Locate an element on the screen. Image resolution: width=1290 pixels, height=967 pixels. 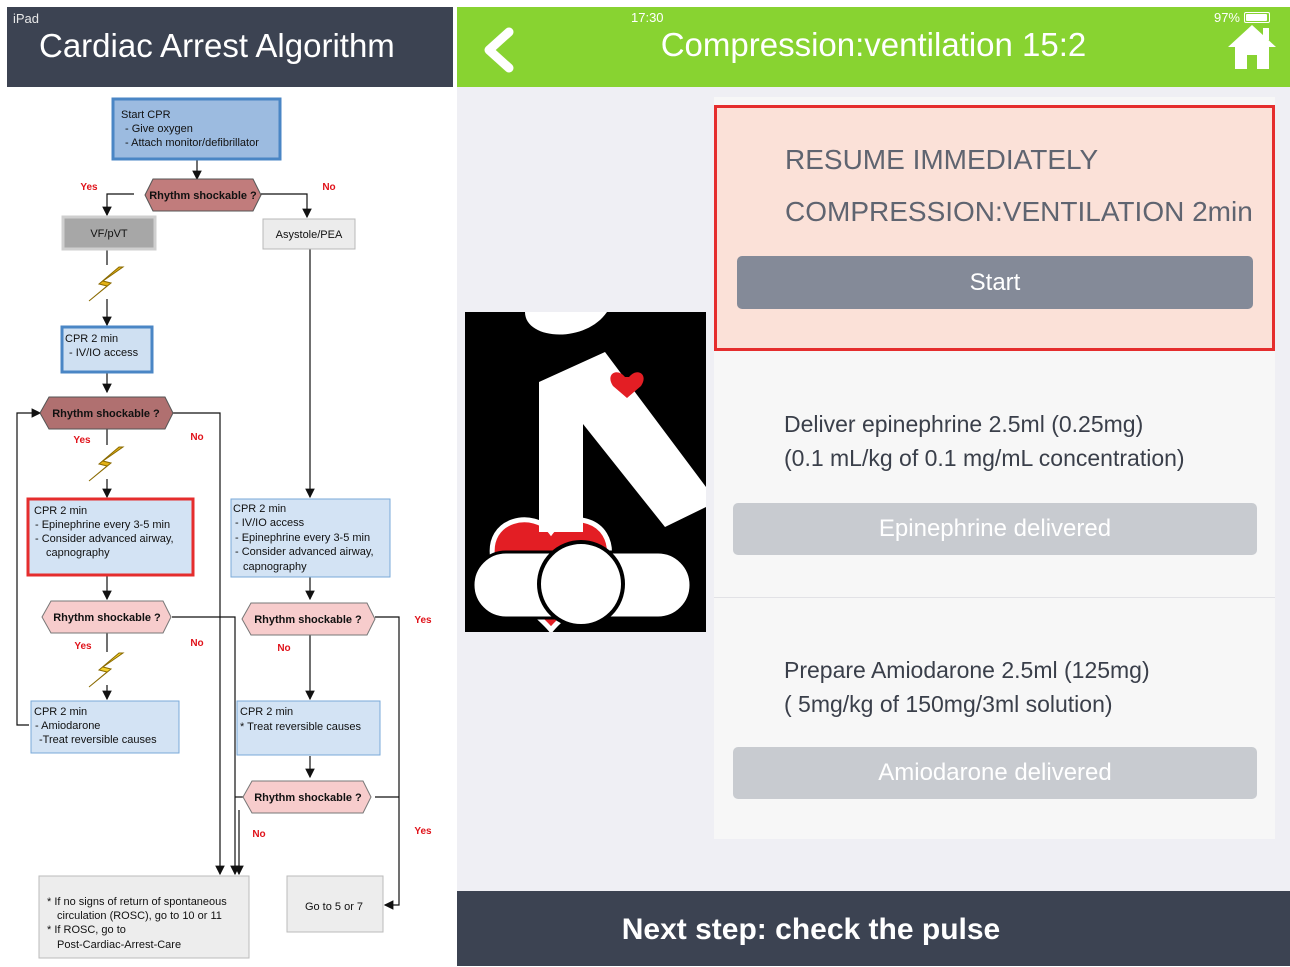
screen-title: Compression:ventilation 15:2 is located at coordinates (873, 44).